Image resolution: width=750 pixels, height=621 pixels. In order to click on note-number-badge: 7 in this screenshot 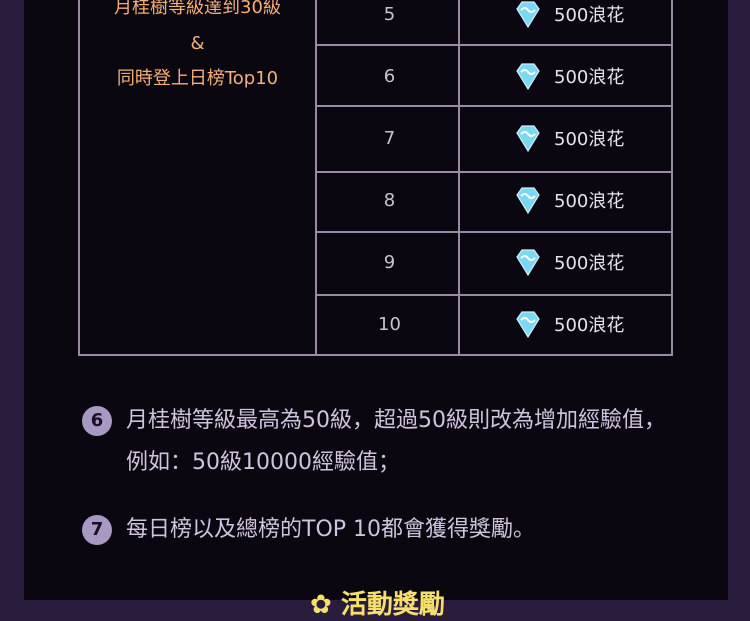, I will do `click(97, 530)`.